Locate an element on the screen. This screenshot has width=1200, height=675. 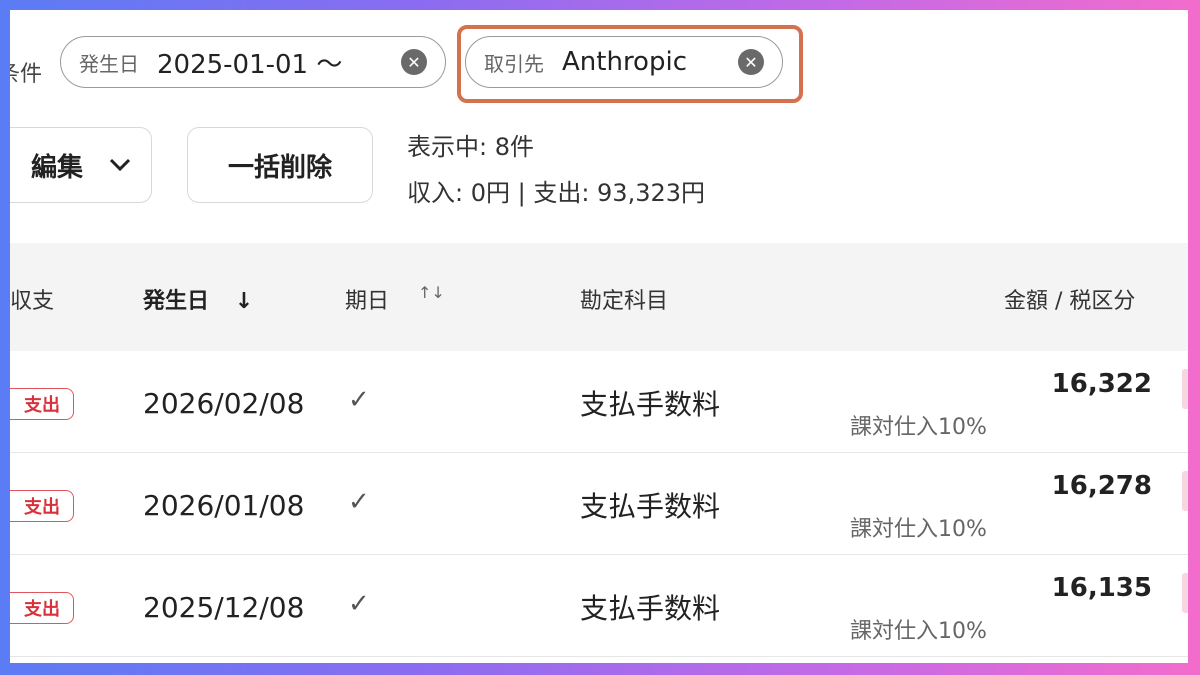
column-header-date: 発生日 ↓ is located at coordinates (198, 299).